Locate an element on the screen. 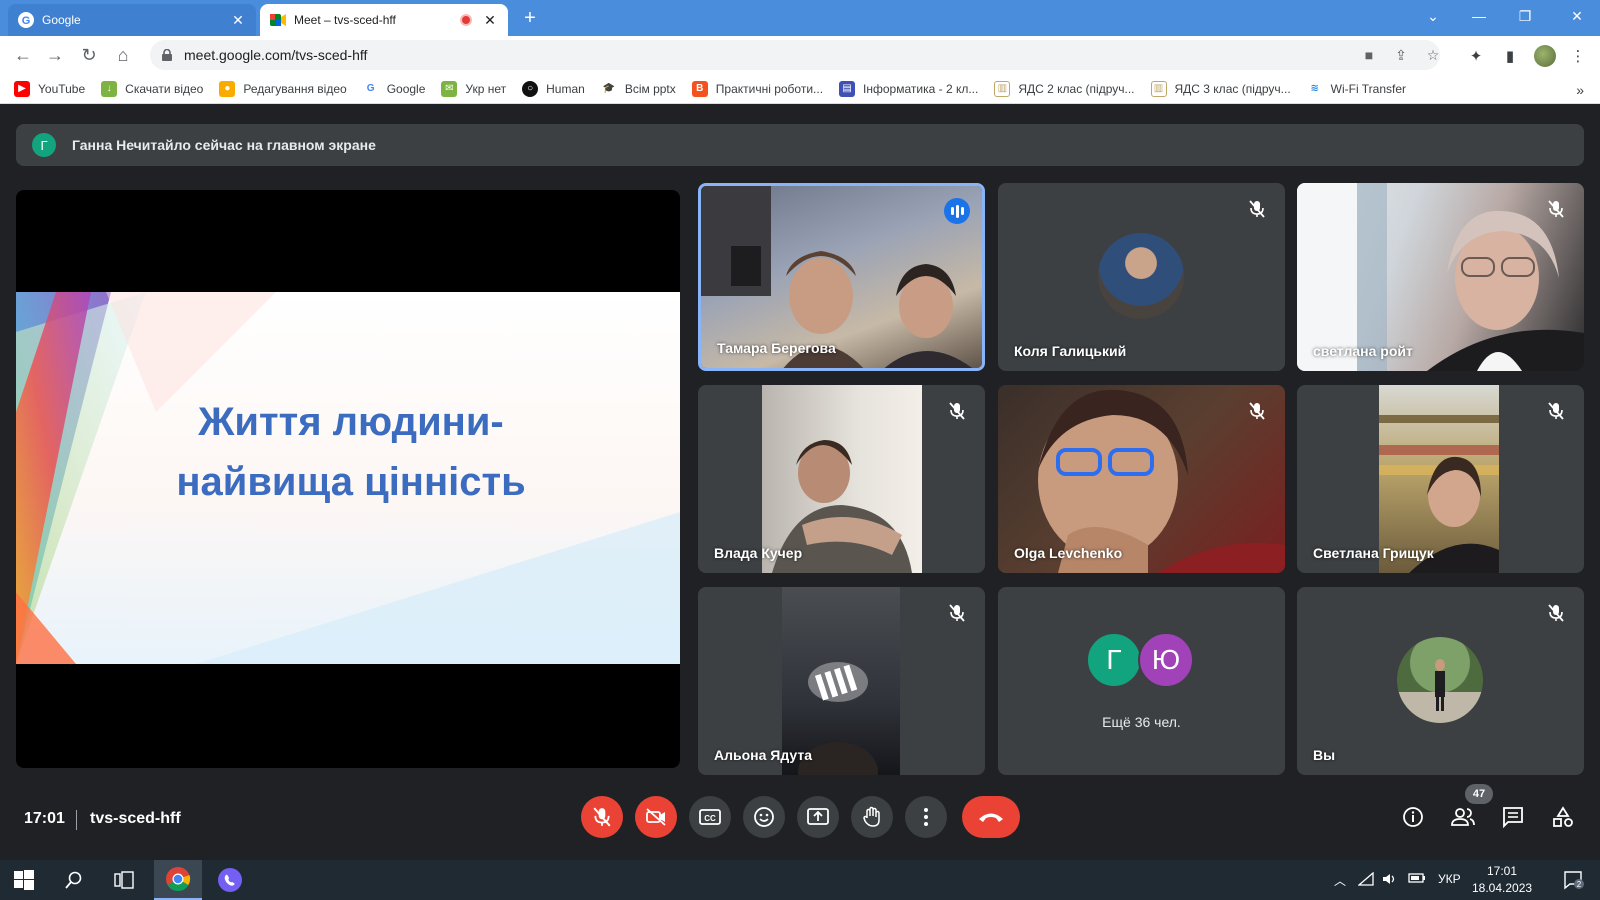  info-icon is located at coordinates (1413, 817).